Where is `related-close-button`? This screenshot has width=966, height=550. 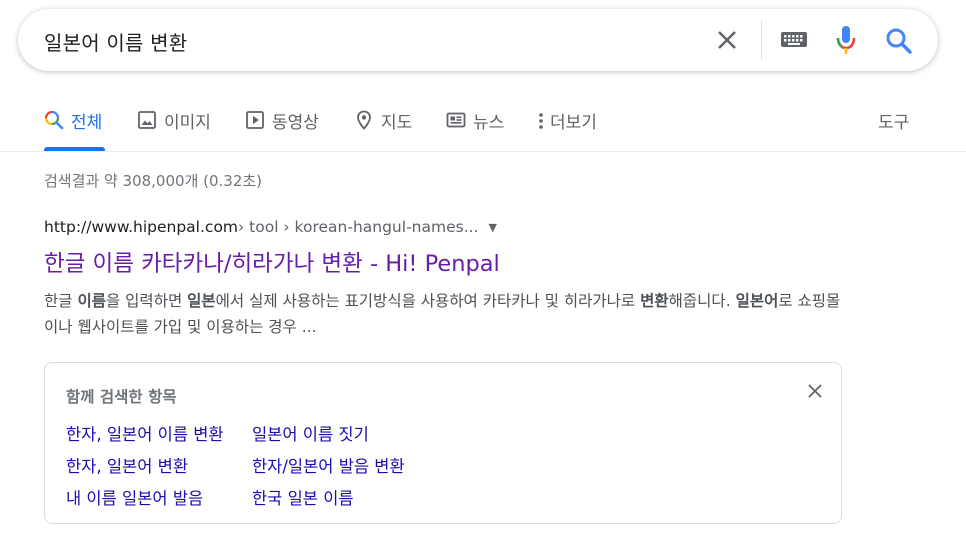 related-close-button is located at coordinates (815, 391).